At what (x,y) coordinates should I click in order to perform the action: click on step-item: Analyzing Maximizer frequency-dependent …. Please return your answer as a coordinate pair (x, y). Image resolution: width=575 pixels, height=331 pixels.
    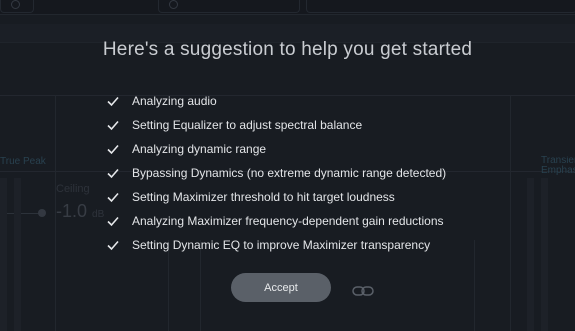
    Looking at the image, I should click on (276, 221).